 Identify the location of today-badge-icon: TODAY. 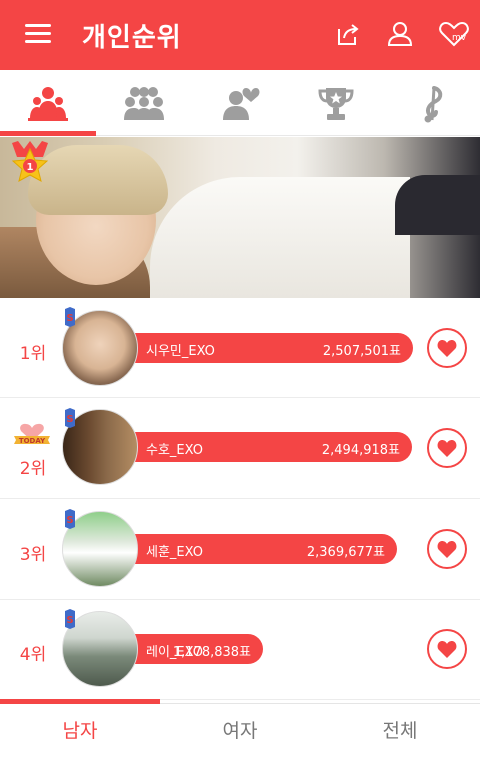
(32, 434).